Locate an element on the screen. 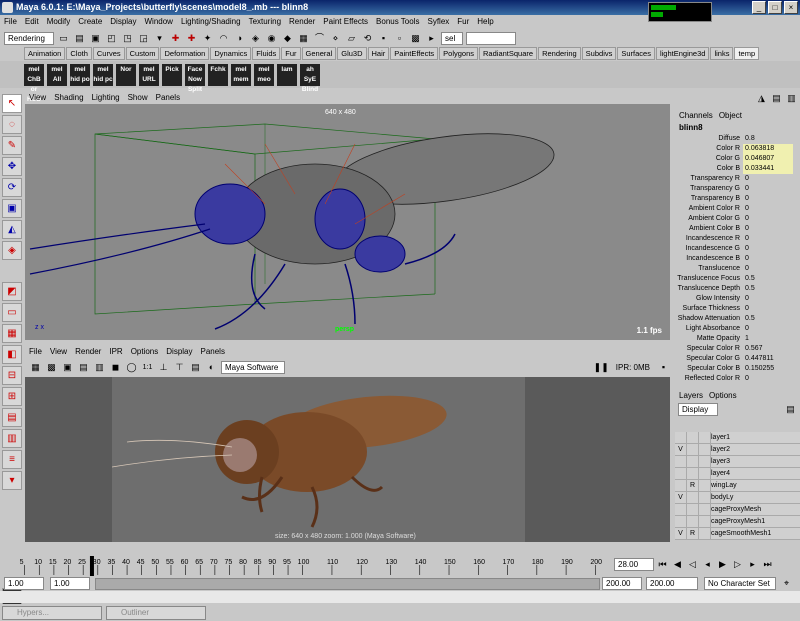 The width and height of the screenshot is (800, 621). attribute-value: 0.150255 is located at coordinates (768, 369).